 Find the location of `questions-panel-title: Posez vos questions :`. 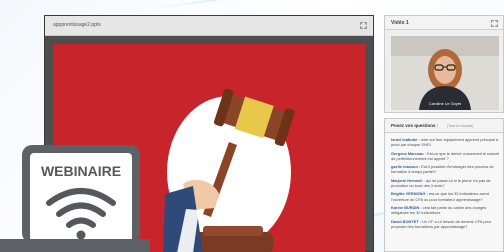

questions-panel-title: Posez vos questions : is located at coordinates (415, 125).